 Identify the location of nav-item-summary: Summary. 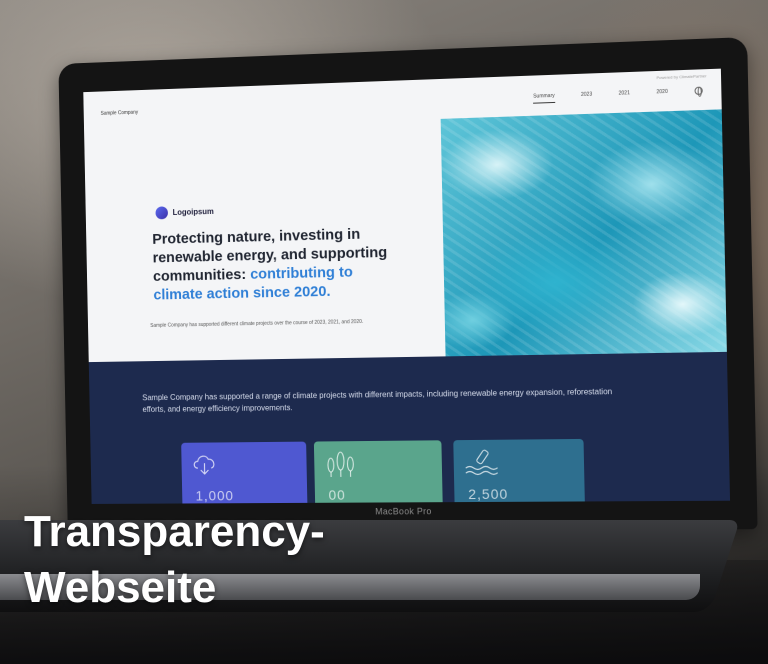
(544, 96).